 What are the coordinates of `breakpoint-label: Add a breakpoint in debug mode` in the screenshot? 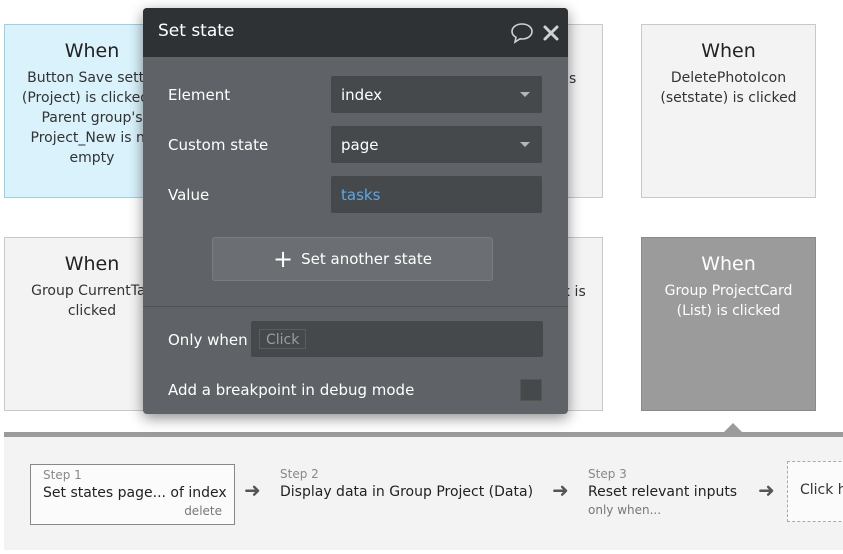 It's located at (291, 390).